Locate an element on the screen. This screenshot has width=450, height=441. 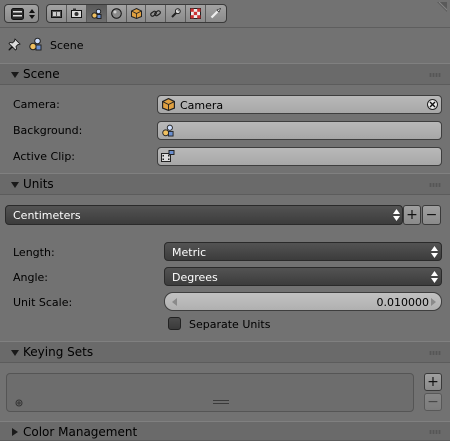
unit-scale-value: 0.010000 is located at coordinates (403, 302).